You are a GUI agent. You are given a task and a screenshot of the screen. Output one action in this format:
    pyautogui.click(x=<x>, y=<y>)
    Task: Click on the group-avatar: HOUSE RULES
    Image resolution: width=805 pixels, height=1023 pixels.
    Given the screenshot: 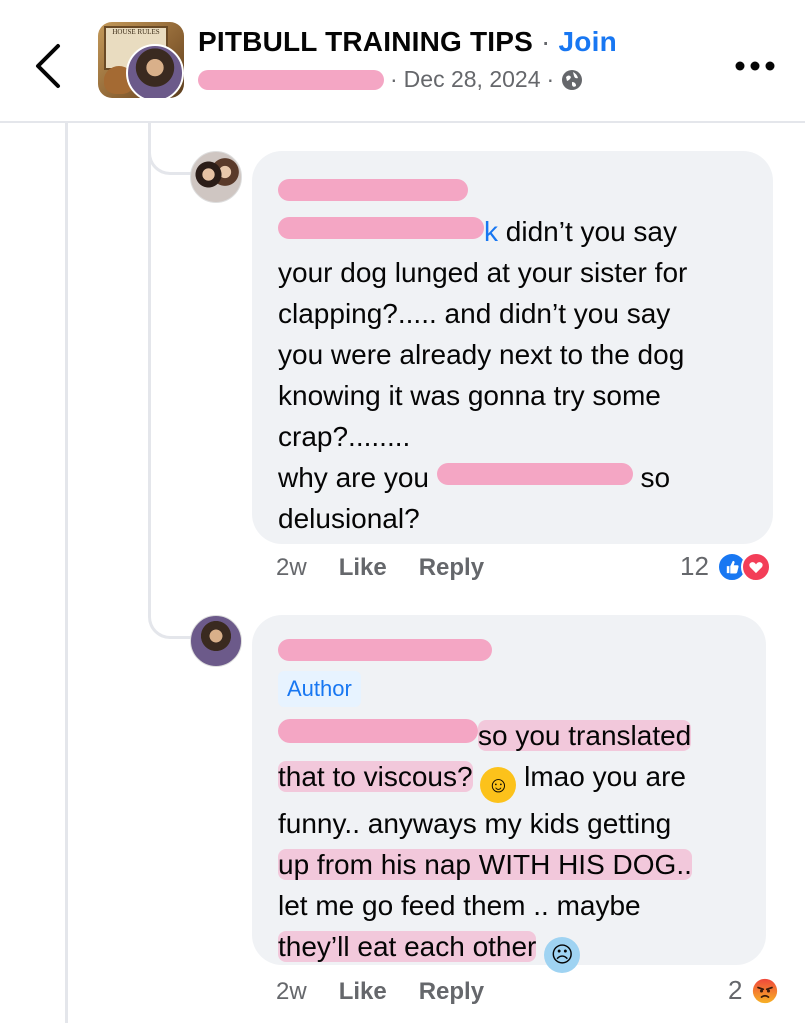 What is the action you would take?
    pyautogui.click(x=141, y=60)
    